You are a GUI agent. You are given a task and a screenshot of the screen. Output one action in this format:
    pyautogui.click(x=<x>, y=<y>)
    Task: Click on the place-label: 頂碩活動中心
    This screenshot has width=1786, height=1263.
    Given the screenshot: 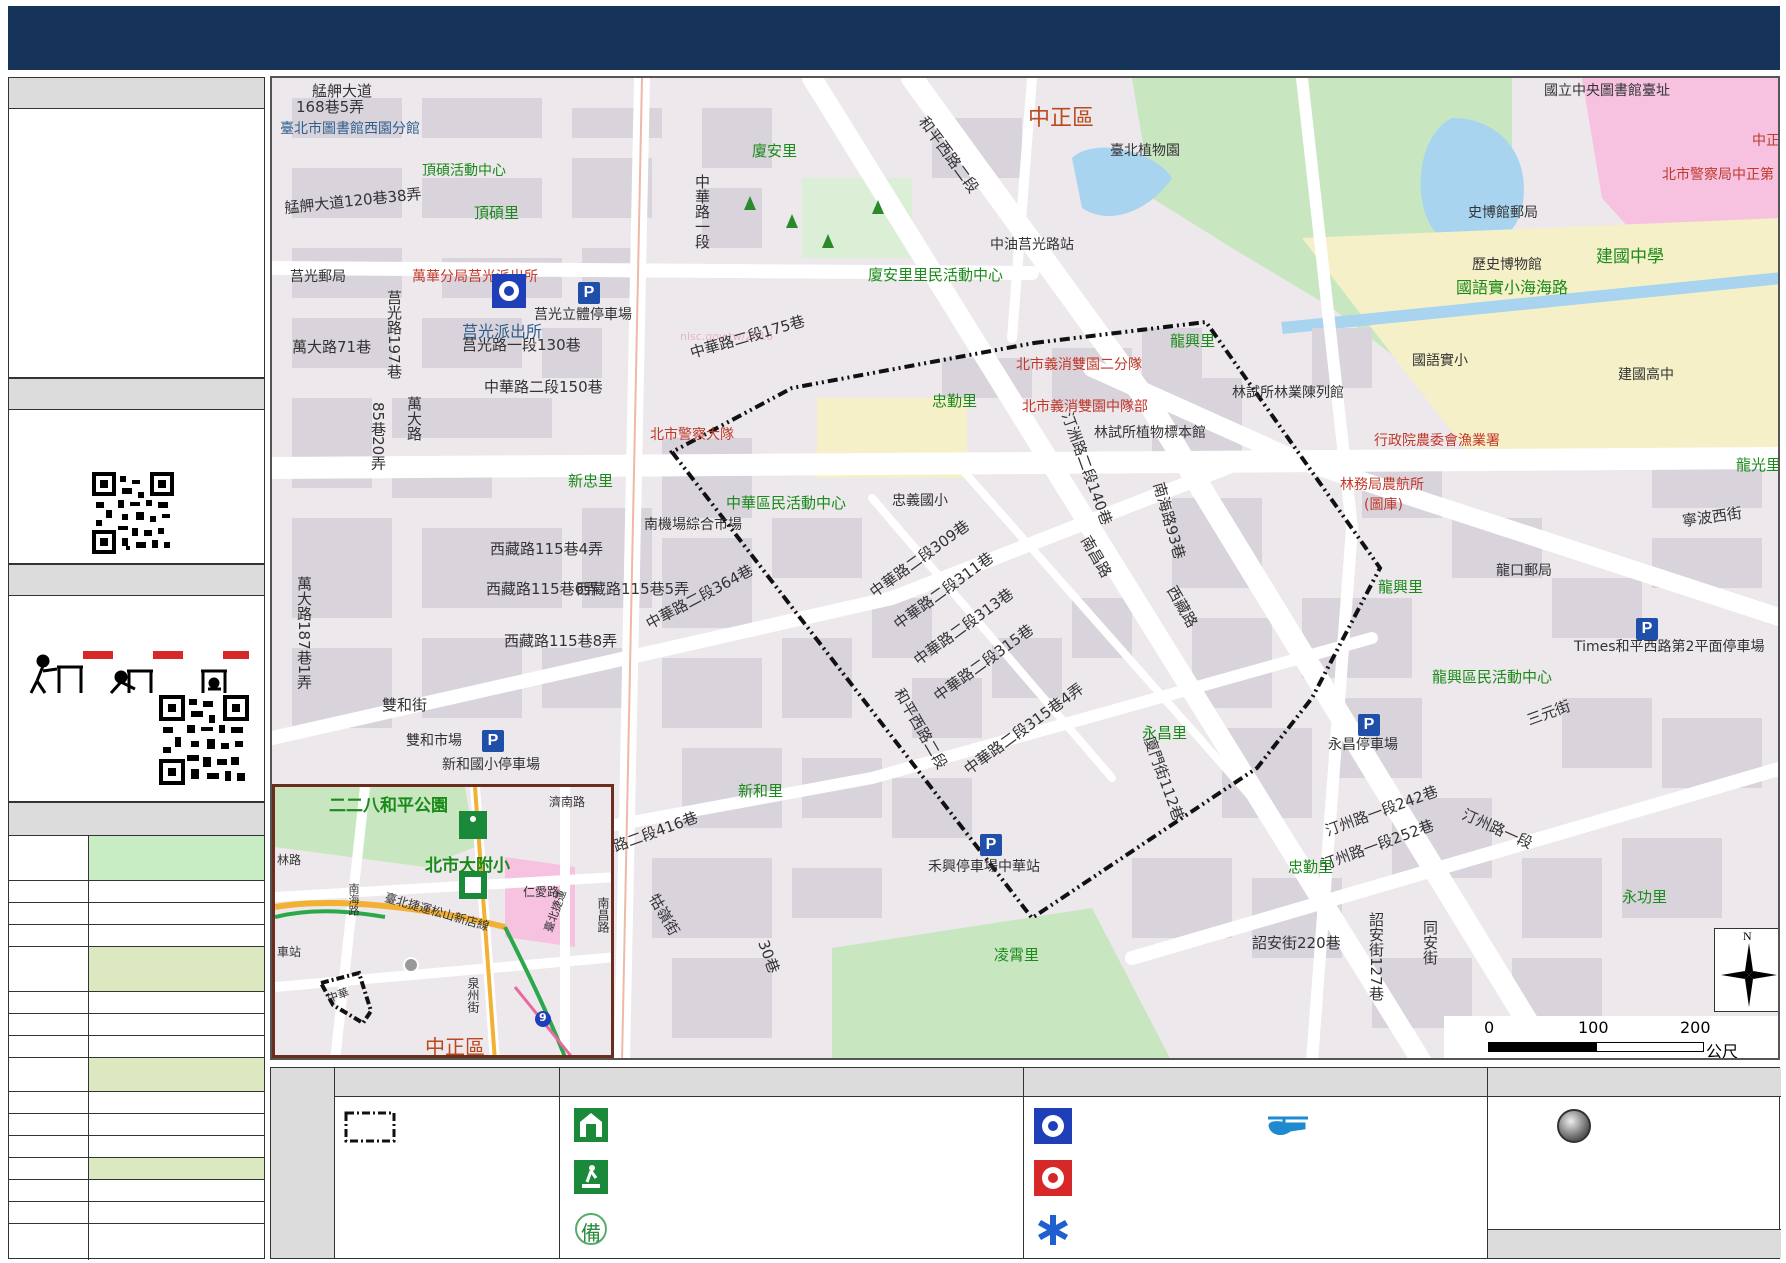 What is the action you would take?
    pyautogui.click(x=464, y=171)
    